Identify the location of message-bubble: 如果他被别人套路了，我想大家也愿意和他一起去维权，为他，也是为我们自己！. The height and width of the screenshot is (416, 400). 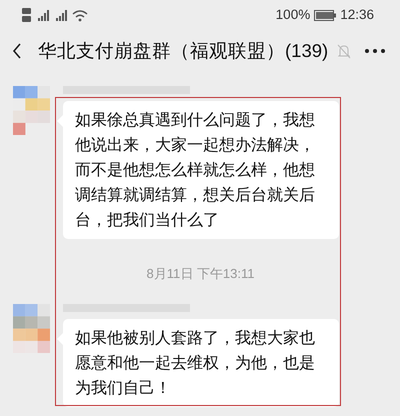
(201, 362).